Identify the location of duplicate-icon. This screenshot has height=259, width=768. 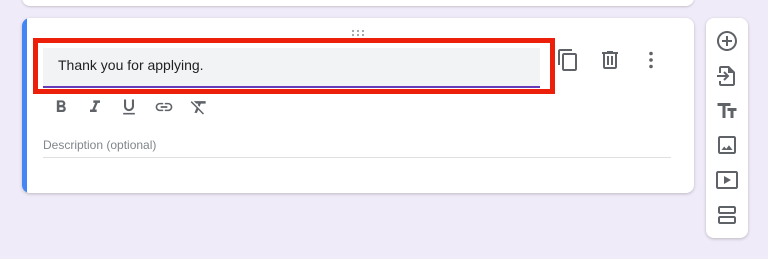
(568, 60).